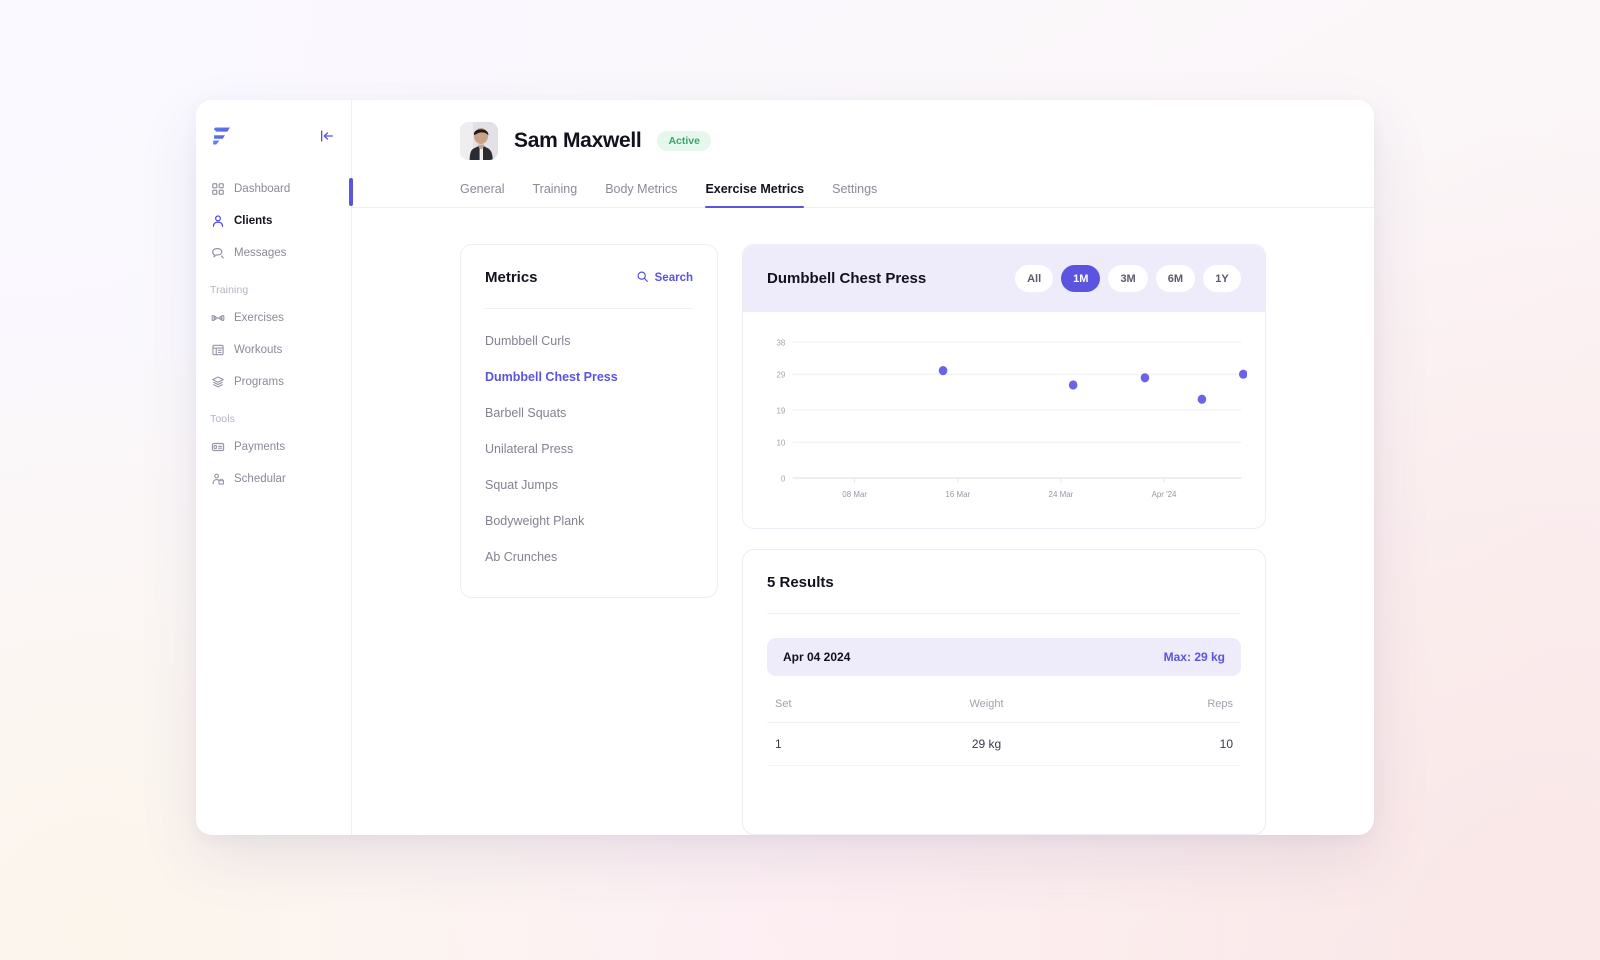 The height and width of the screenshot is (960, 1600). Describe the element at coordinates (589, 289) in the screenshot. I see `metrics-panel-header: Metrics Search` at that location.